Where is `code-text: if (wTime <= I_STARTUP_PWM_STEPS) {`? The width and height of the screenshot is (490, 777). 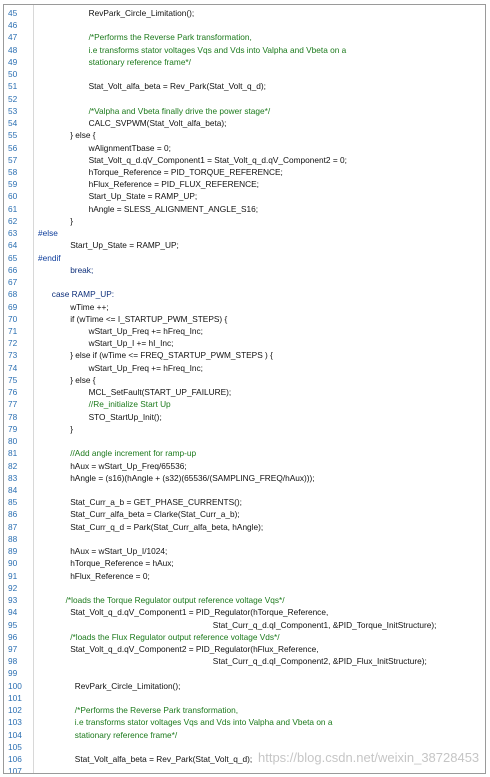
code-text: if (wTime <= I_STARTUP_PWM_STEPS) { is located at coordinates (149, 318).